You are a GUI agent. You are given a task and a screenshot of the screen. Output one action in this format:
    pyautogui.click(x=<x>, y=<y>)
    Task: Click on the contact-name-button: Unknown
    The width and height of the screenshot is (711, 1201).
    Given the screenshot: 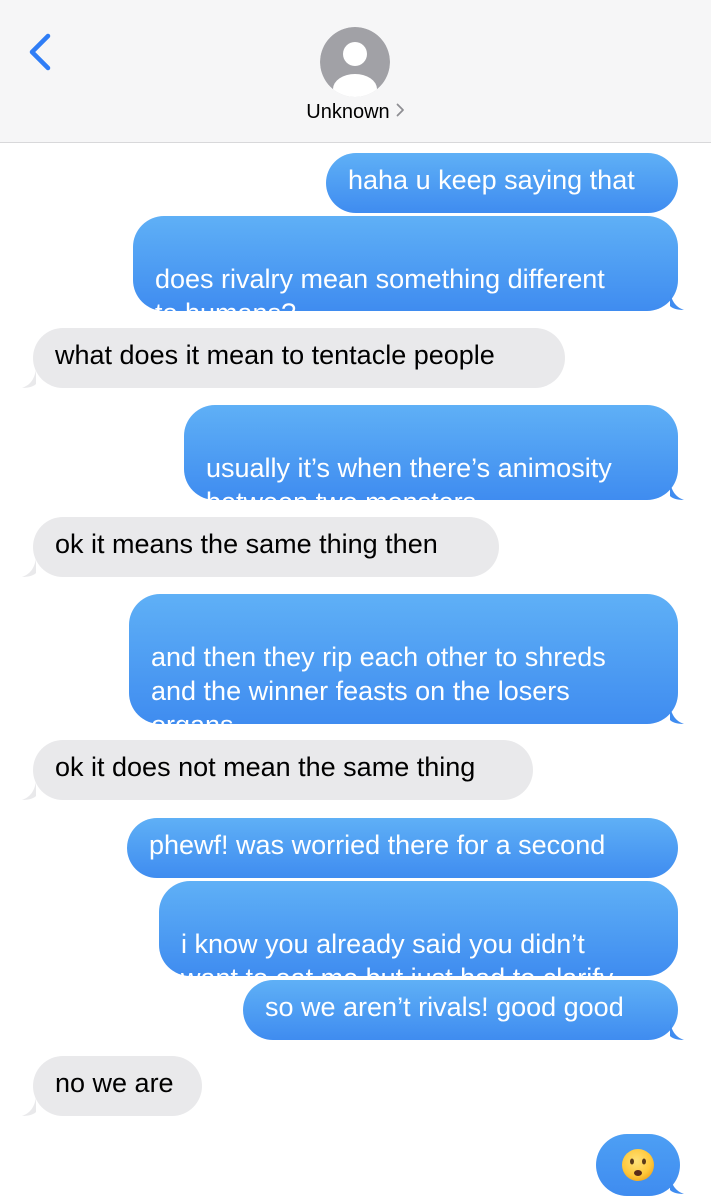 What is the action you would take?
    pyautogui.click(x=355, y=112)
    